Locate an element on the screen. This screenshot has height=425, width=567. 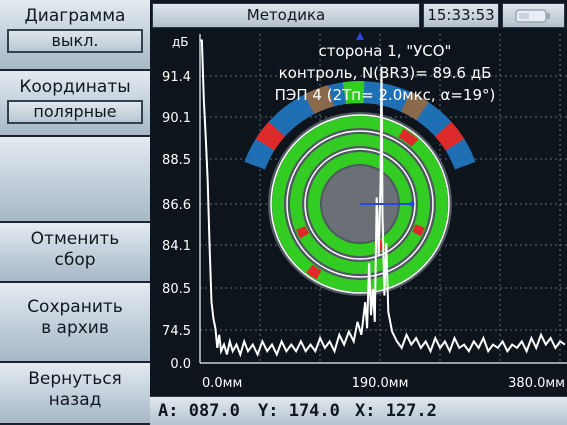
coordinates-label: Координаты is located at coordinates (75, 87).